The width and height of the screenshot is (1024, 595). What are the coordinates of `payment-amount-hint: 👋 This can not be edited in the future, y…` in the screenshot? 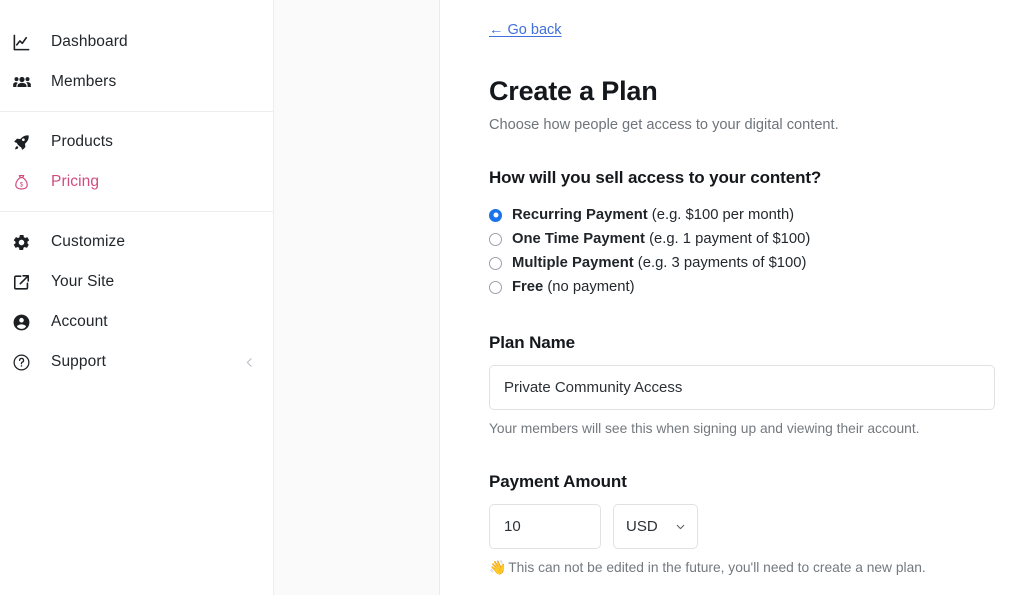 It's located at (741, 568).